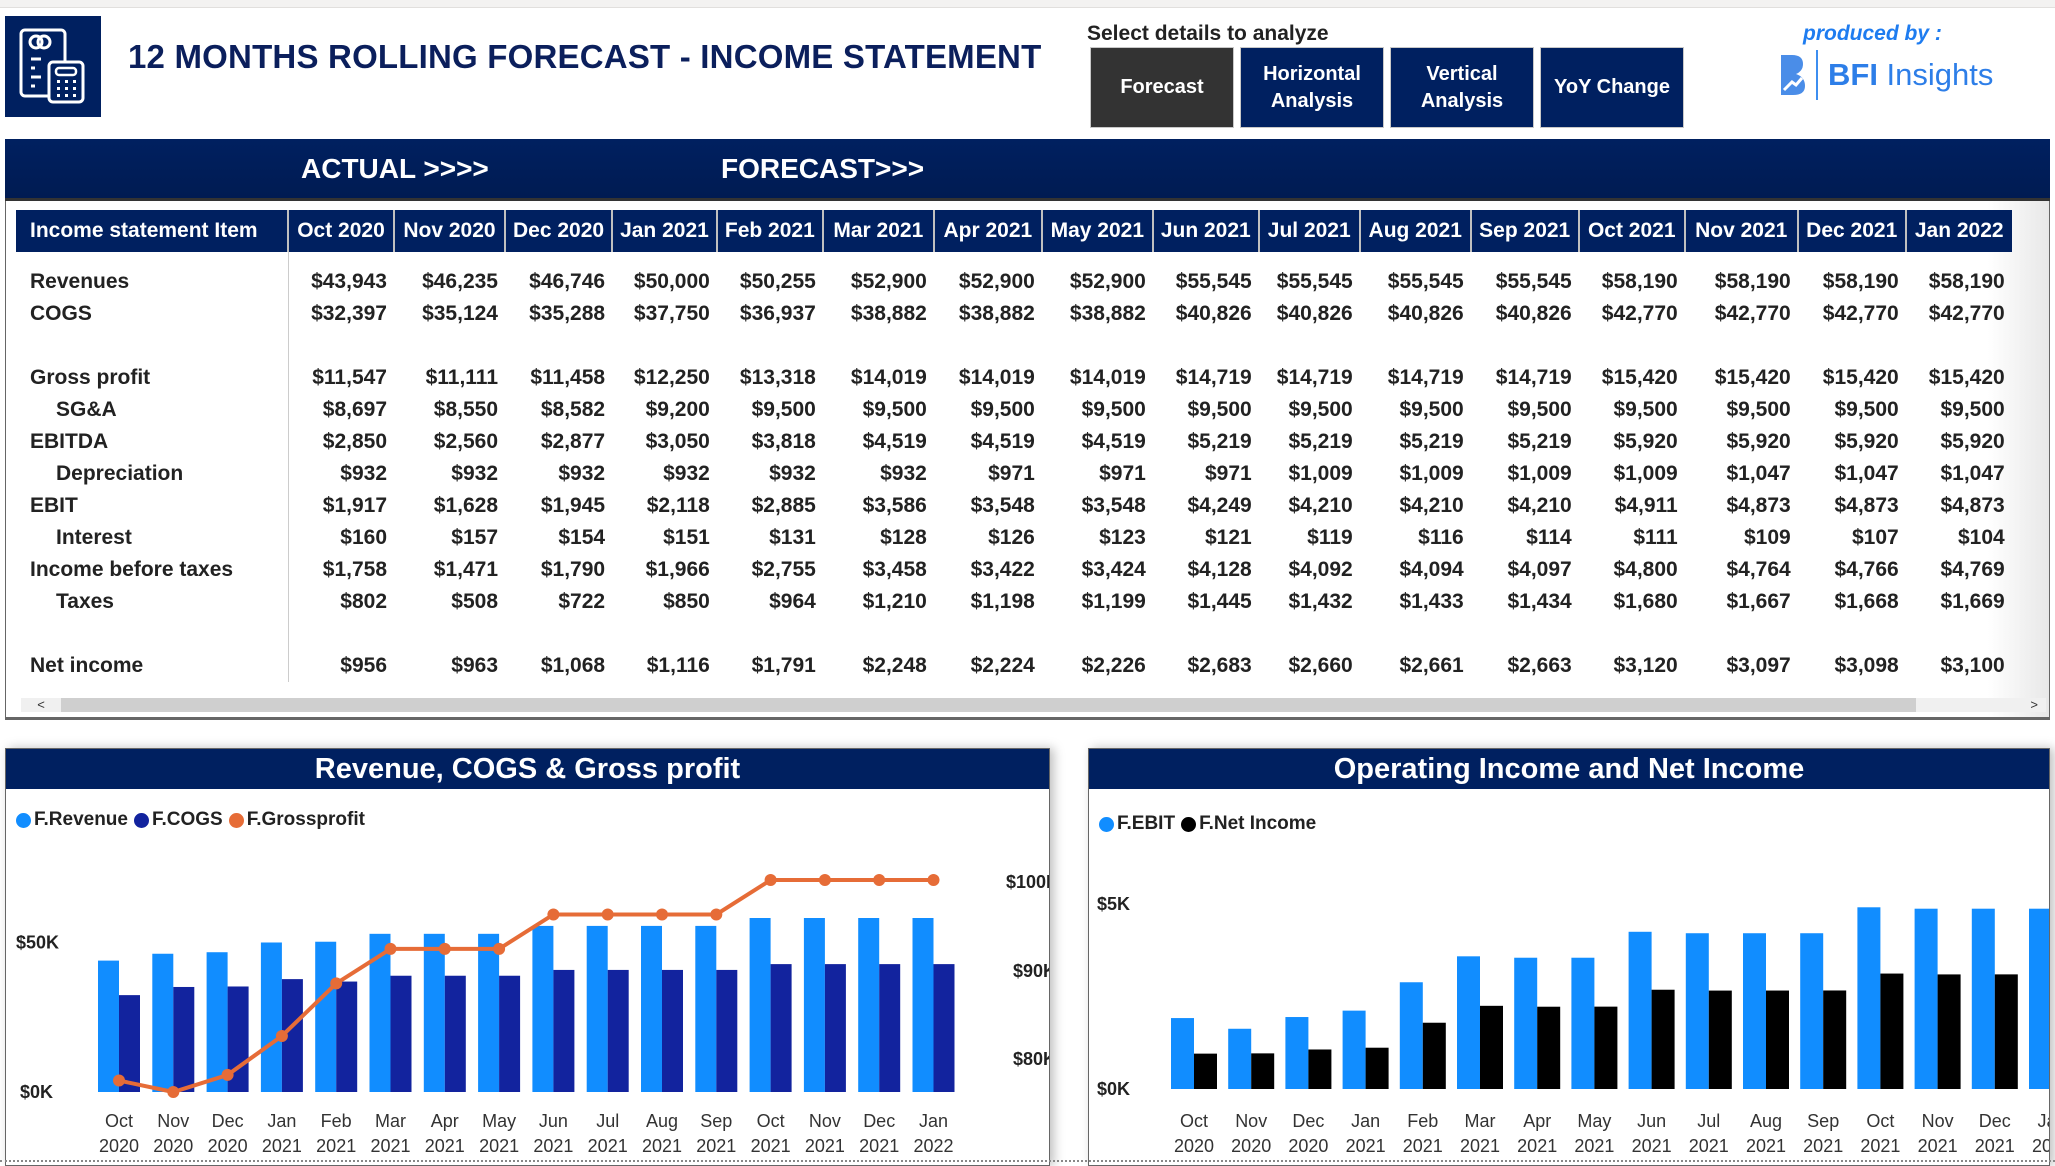 This screenshot has height=1166, width=2055. Describe the element at coordinates (1162, 87) in the screenshot. I see `forecast-button: Forecast` at that location.